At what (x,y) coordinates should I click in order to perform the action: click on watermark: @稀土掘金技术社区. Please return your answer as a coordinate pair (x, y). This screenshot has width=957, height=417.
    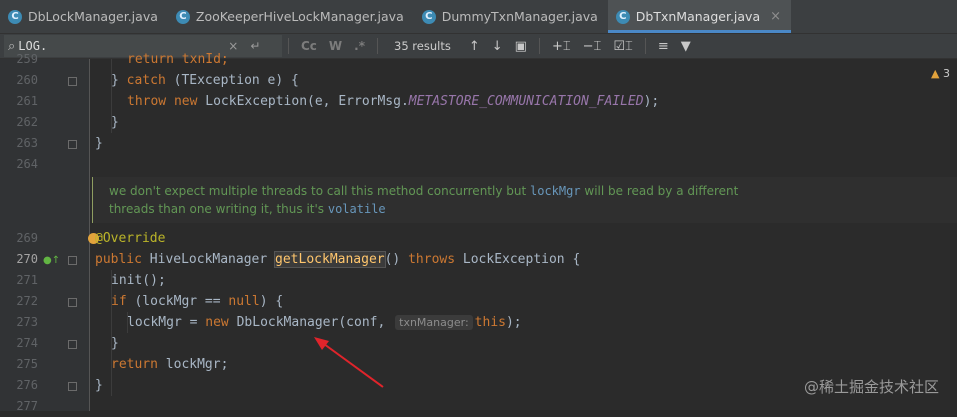
    Looking at the image, I should click on (871, 387).